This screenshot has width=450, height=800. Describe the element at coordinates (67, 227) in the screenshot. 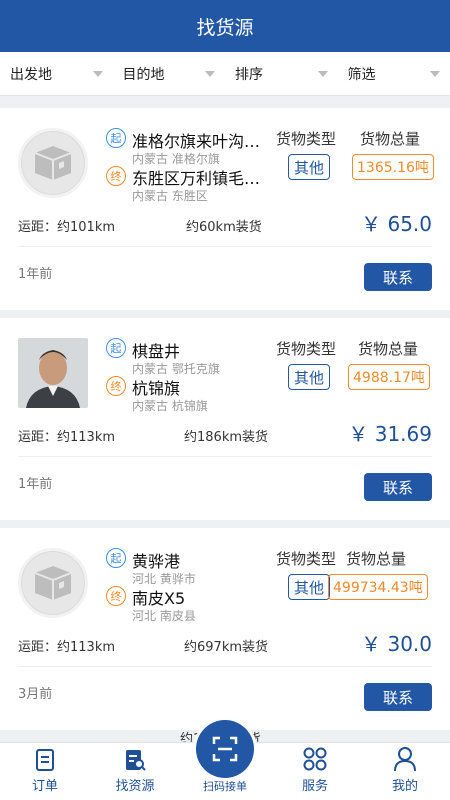

I see `transport-distance: 运距：约101km` at that location.